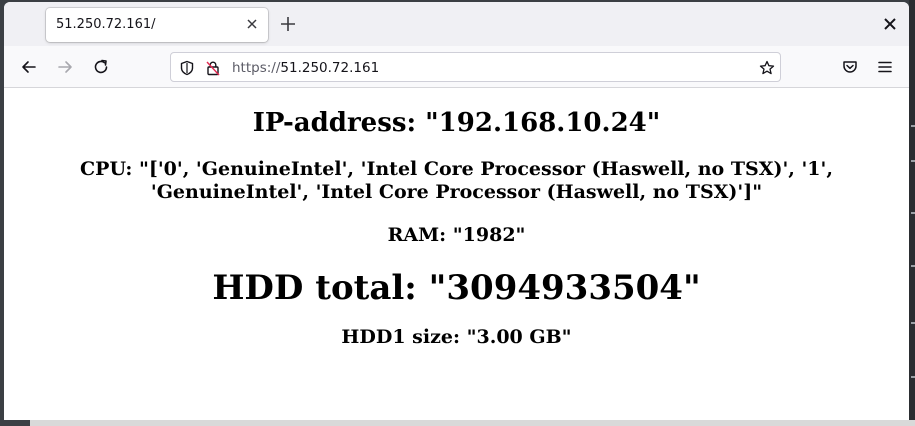 This screenshot has width=915, height=426. I want to click on ip-address-heading: IP-address: "192.168.10.24", so click(456, 123).